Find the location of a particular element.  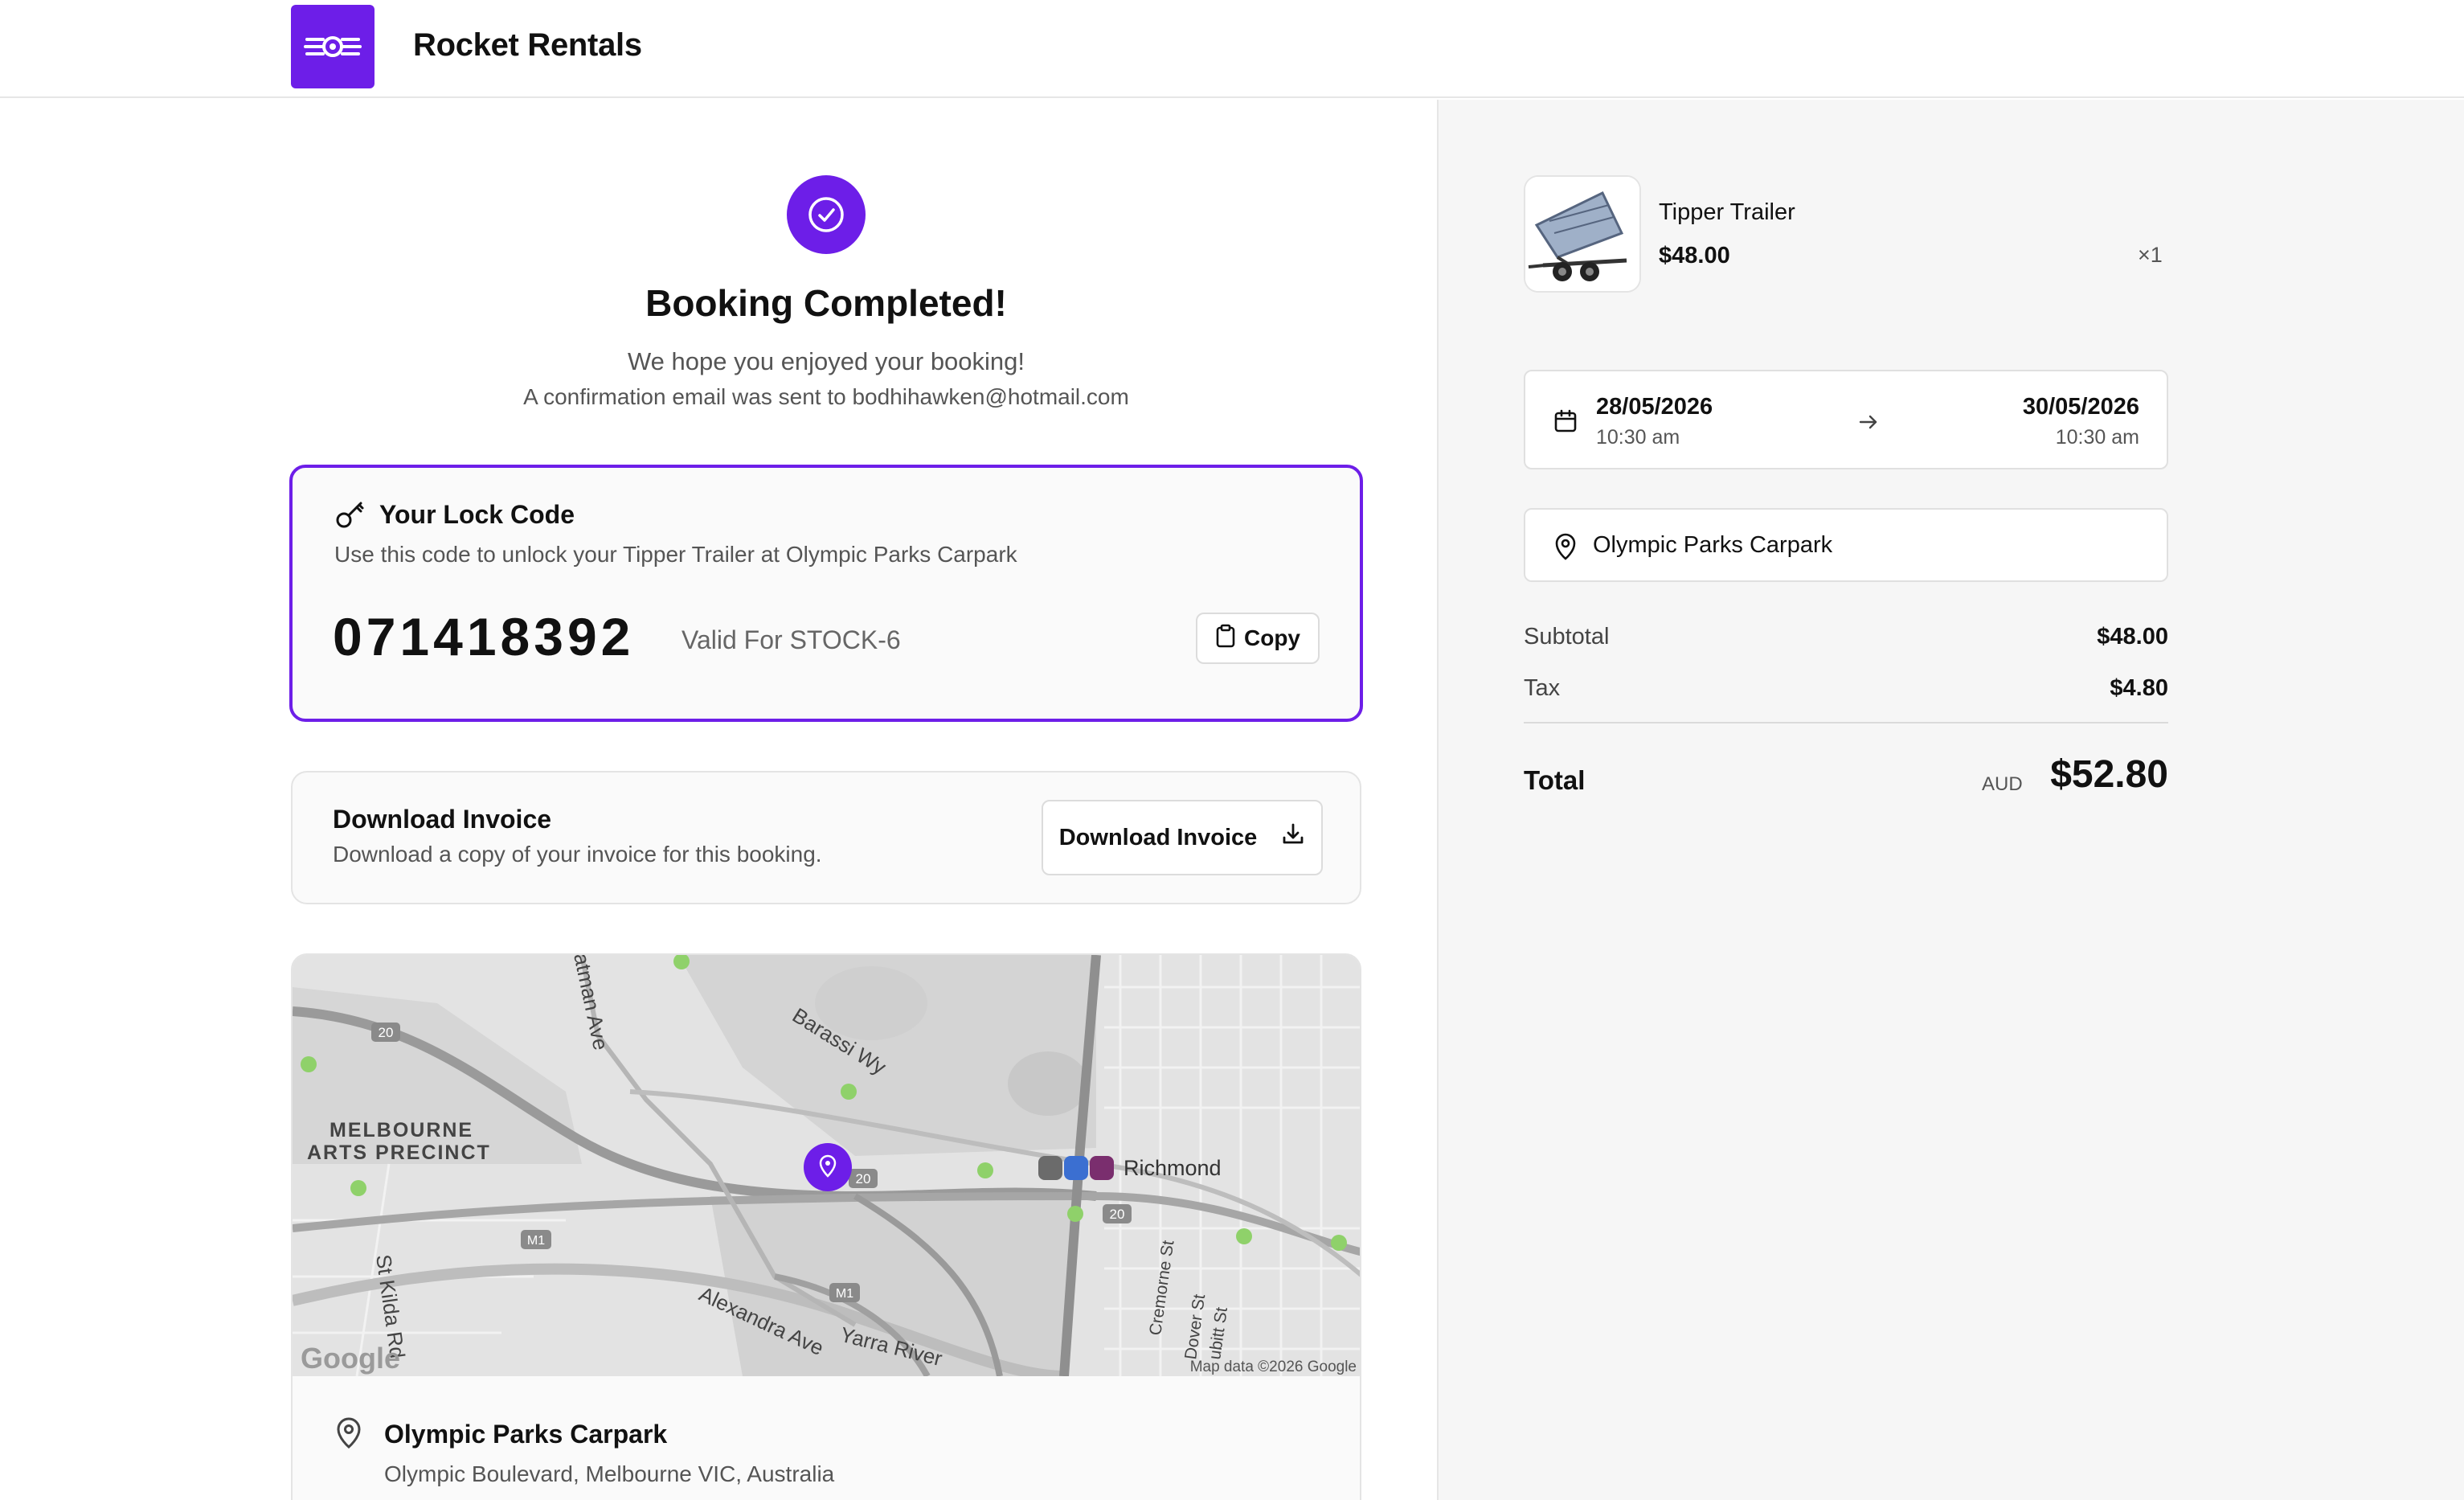

map-label-precinct-1: MELBOURNE is located at coordinates (401, 1130).